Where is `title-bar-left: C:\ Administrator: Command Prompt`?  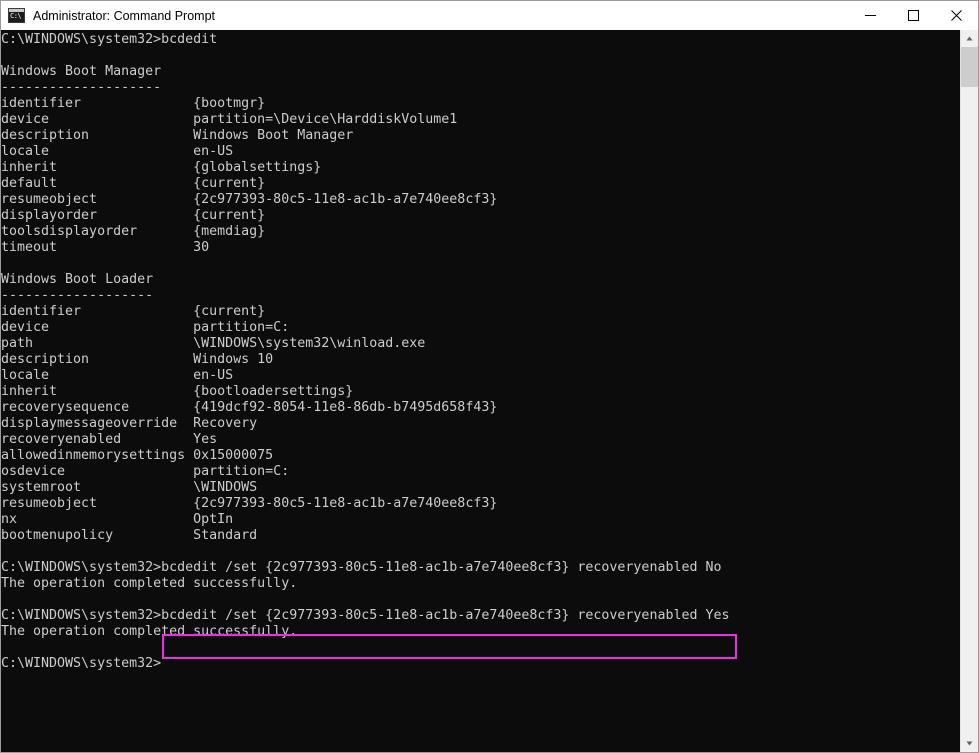 title-bar-left: C:\ Administrator: Command Prompt is located at coordinates (425, 15).